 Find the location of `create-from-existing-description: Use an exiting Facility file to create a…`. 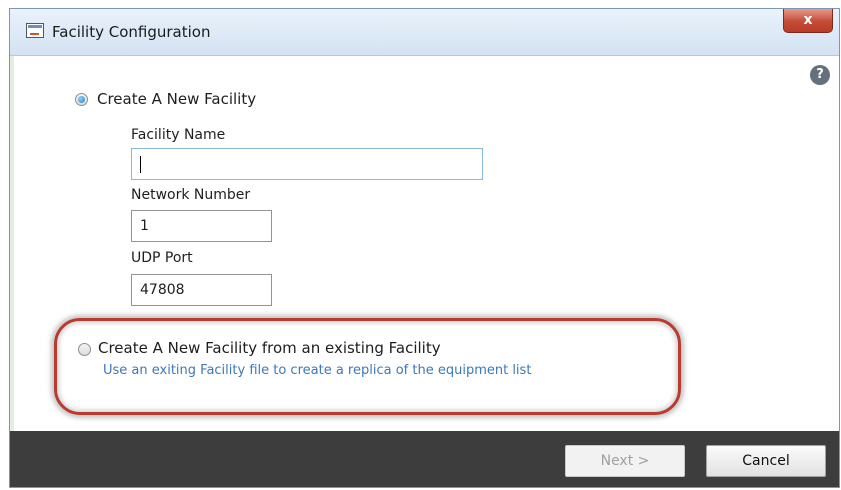

create-from-existing-description: Use an exiting Facility file to create a… is located at coordinates (317, 370).